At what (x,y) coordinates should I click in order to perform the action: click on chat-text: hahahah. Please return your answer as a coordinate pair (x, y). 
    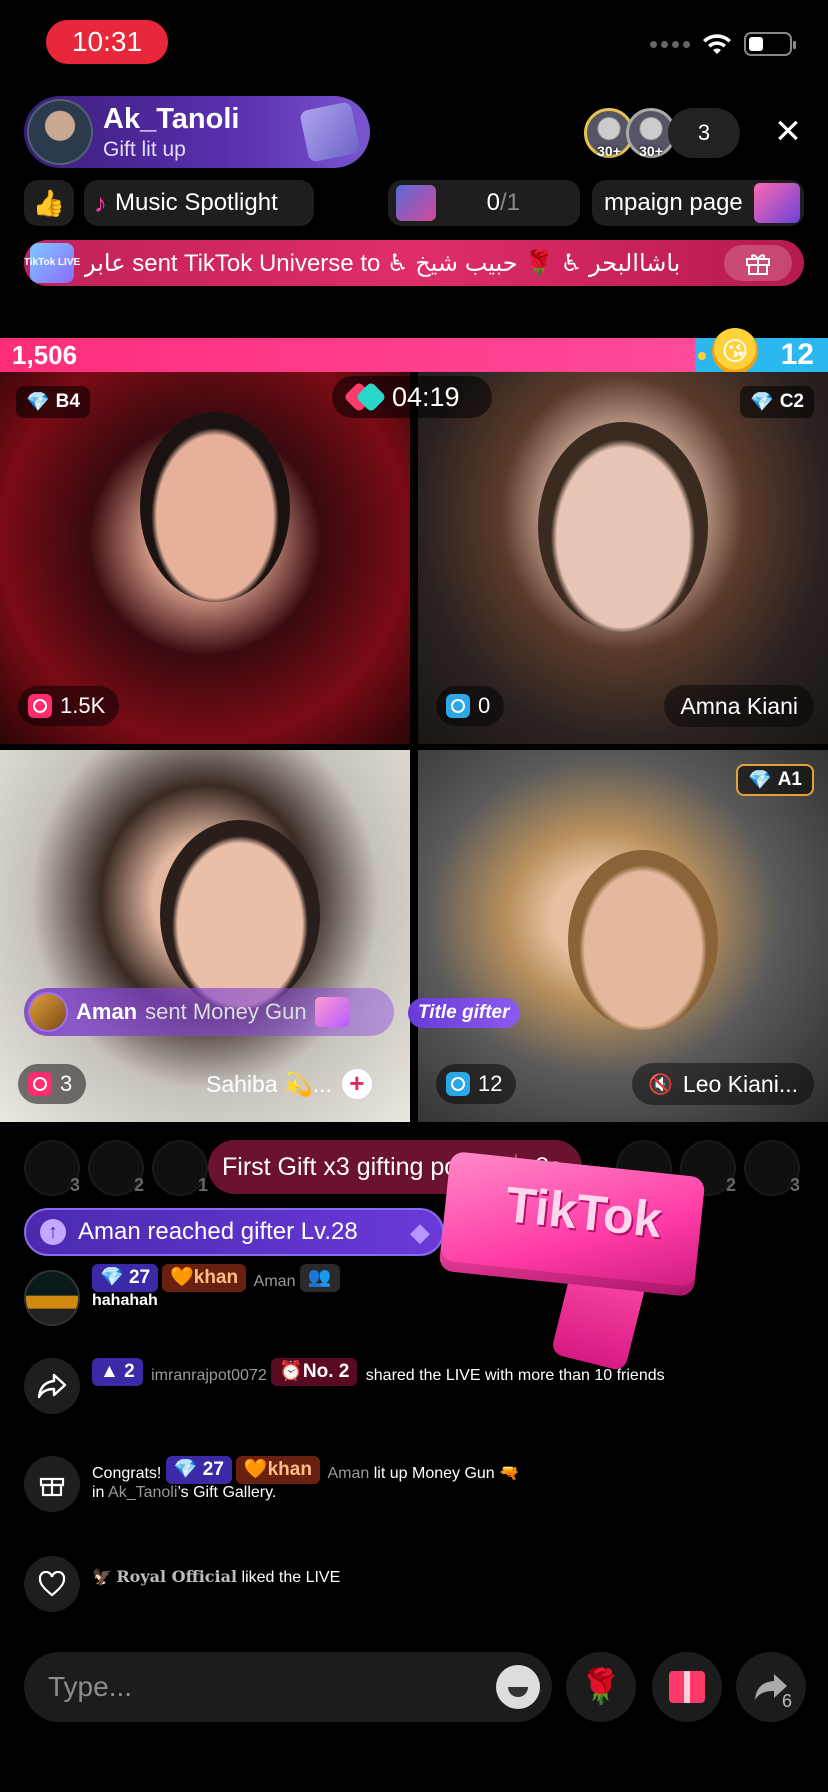
    Looking at the image, I should click on (125, 1300).